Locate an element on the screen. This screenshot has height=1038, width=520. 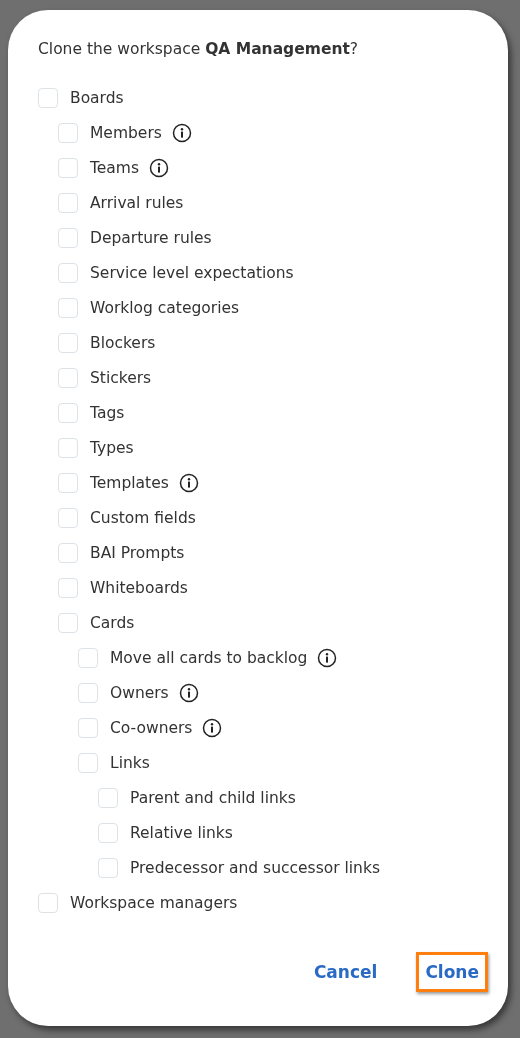
option-label: Templates is located at coordinates (129, 482).